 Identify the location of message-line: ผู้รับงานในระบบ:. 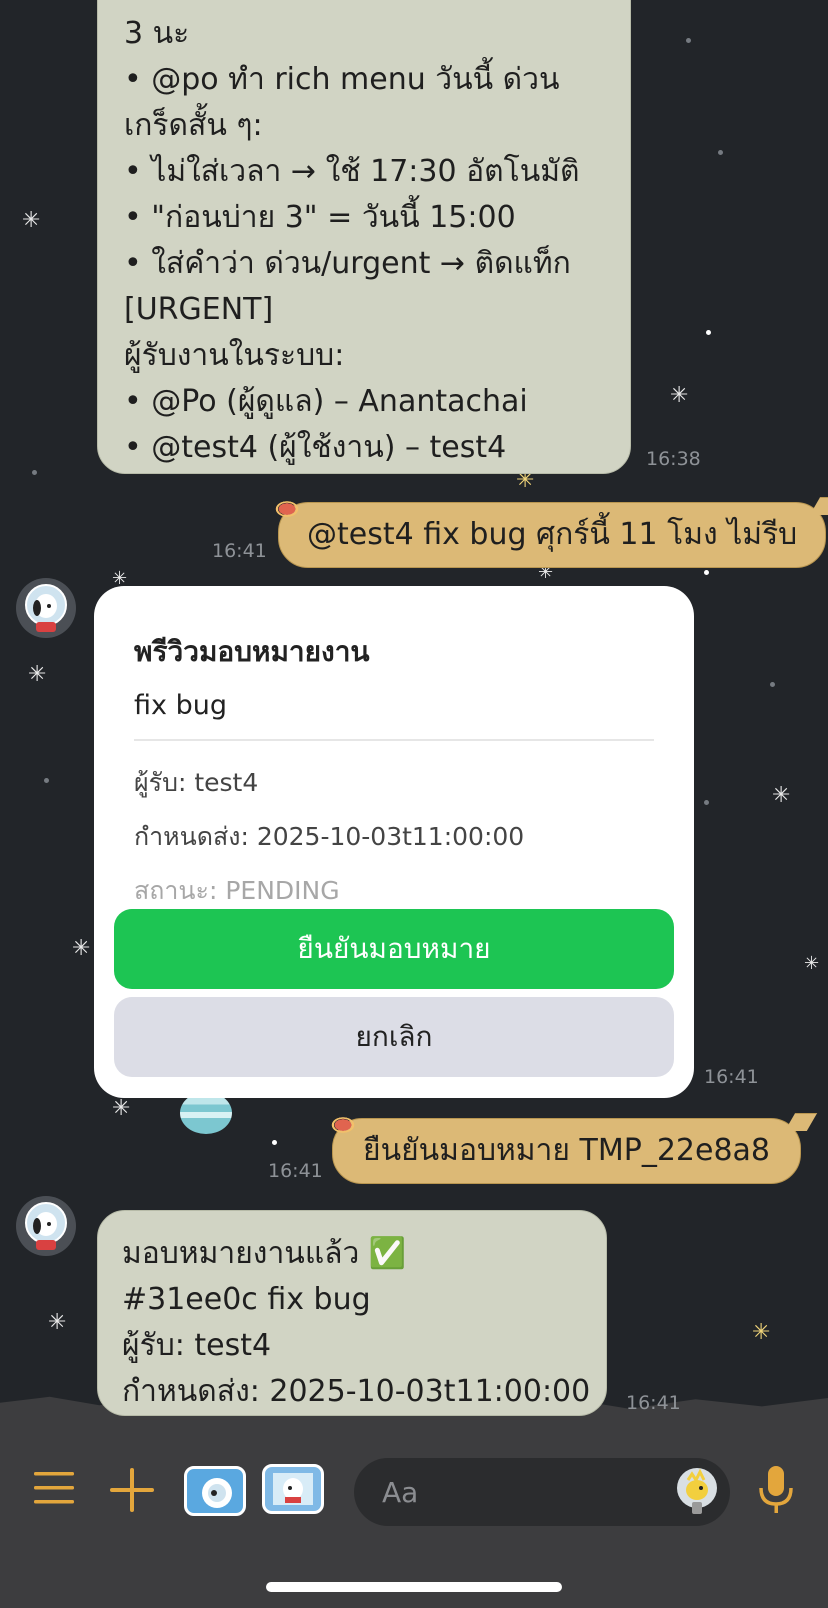
(234, 355).